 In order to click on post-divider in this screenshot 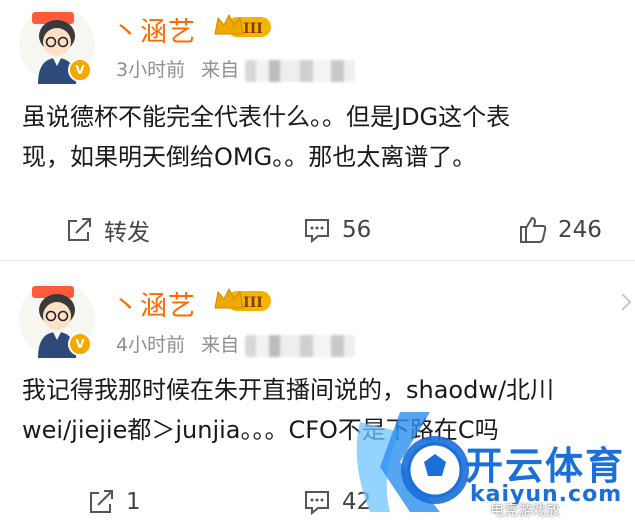, I will do `click(317, 260)`.